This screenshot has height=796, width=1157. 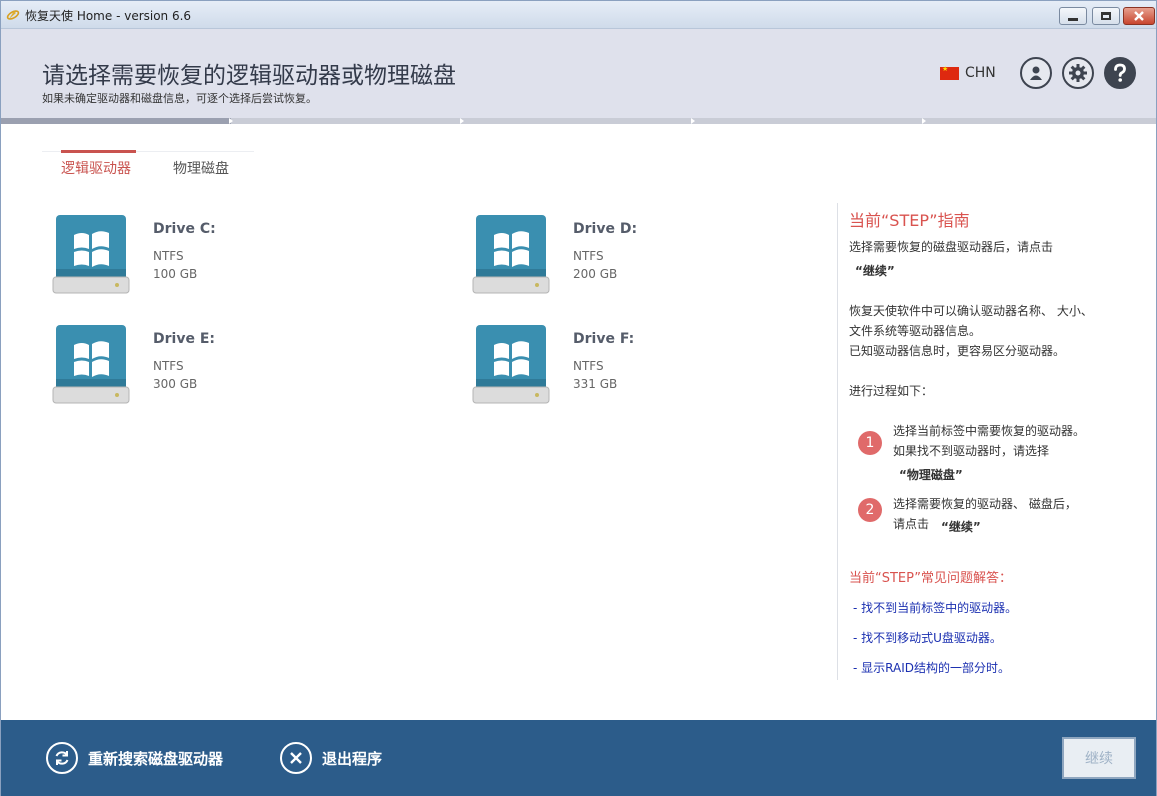 I want to click on maximize-button, so click(x=1106, y=16).